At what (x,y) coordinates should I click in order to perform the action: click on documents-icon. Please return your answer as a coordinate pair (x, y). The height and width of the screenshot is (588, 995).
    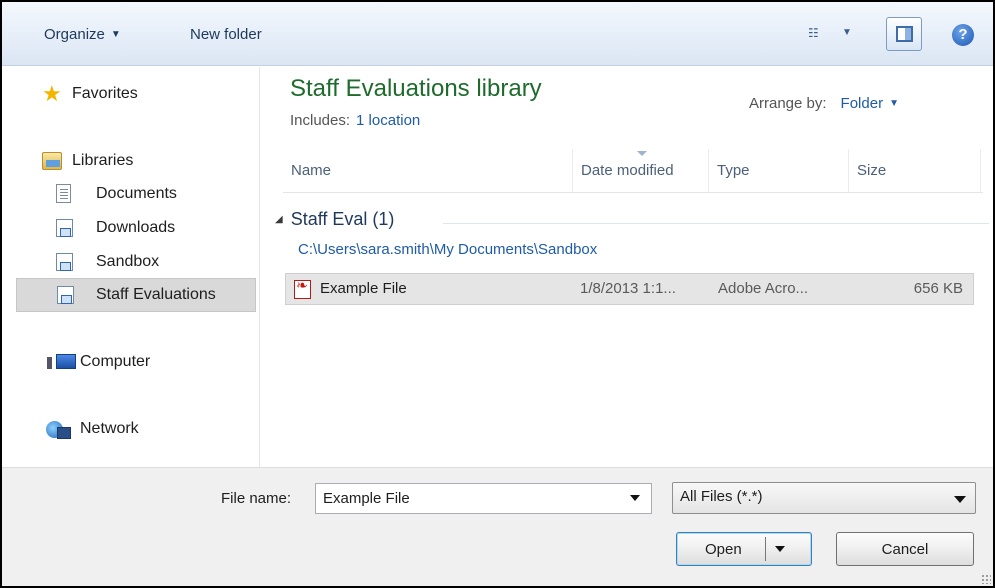
    Looking at the image, I should click on (63, 193).